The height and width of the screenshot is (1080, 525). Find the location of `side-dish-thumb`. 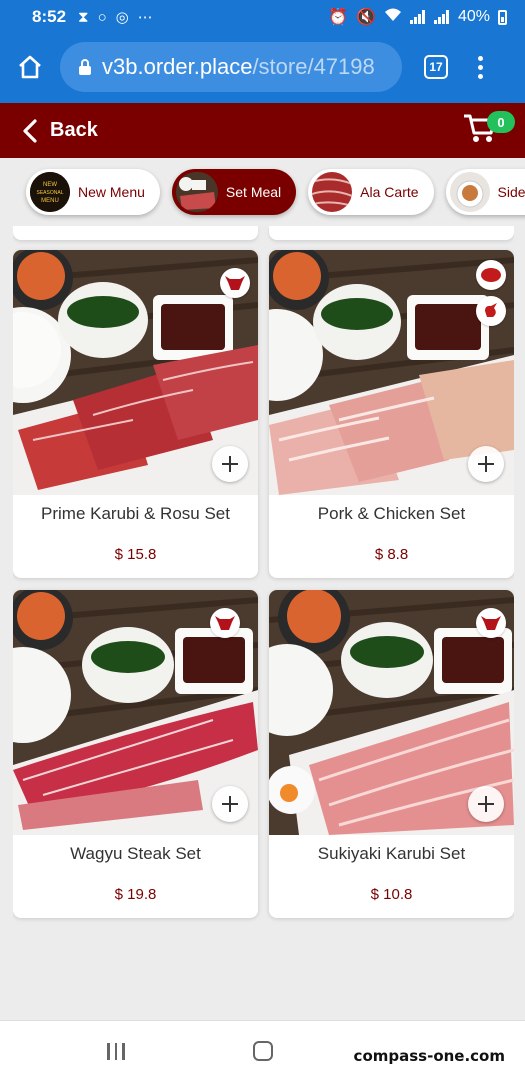

side-dish-thumb is located at coordinates (469, 192).